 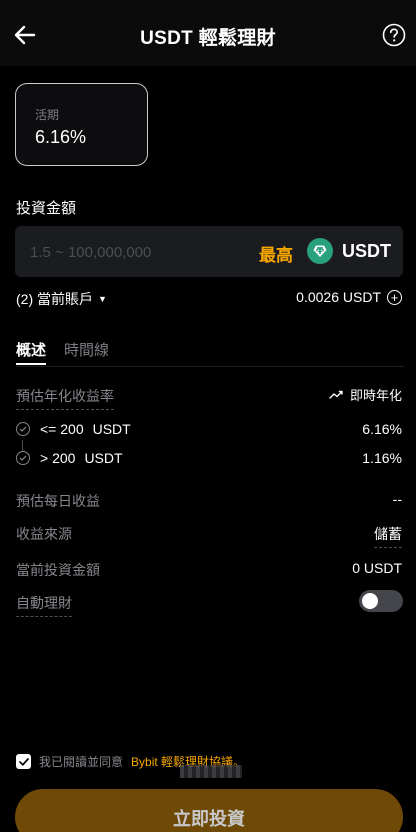 I want to click on tab-divider, so click(x=210, y=366).